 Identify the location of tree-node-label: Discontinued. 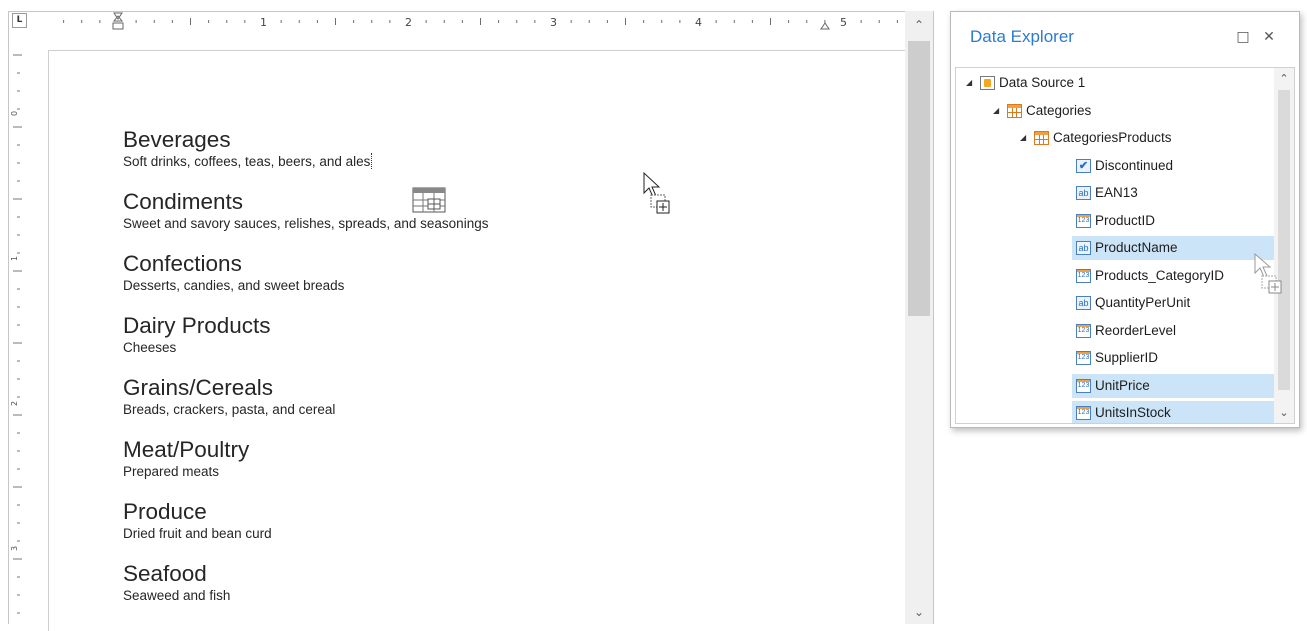
(1134, 165).